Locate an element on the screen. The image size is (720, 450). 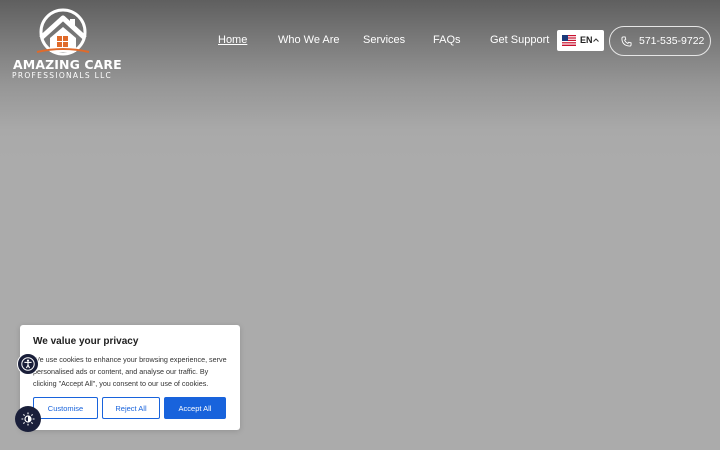
chevron-up-icon is located at coordinates (596, 40).